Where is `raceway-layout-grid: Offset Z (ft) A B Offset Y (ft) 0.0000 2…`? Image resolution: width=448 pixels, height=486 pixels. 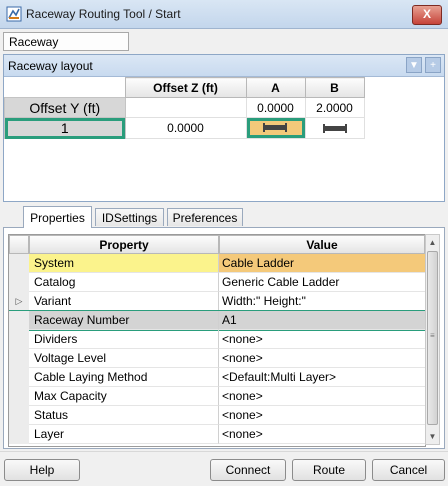 raceway-layout-grid: Offset Z (ft) A B Offset Y (ft) 0.0000 2… is located at coordinates (184, 108).